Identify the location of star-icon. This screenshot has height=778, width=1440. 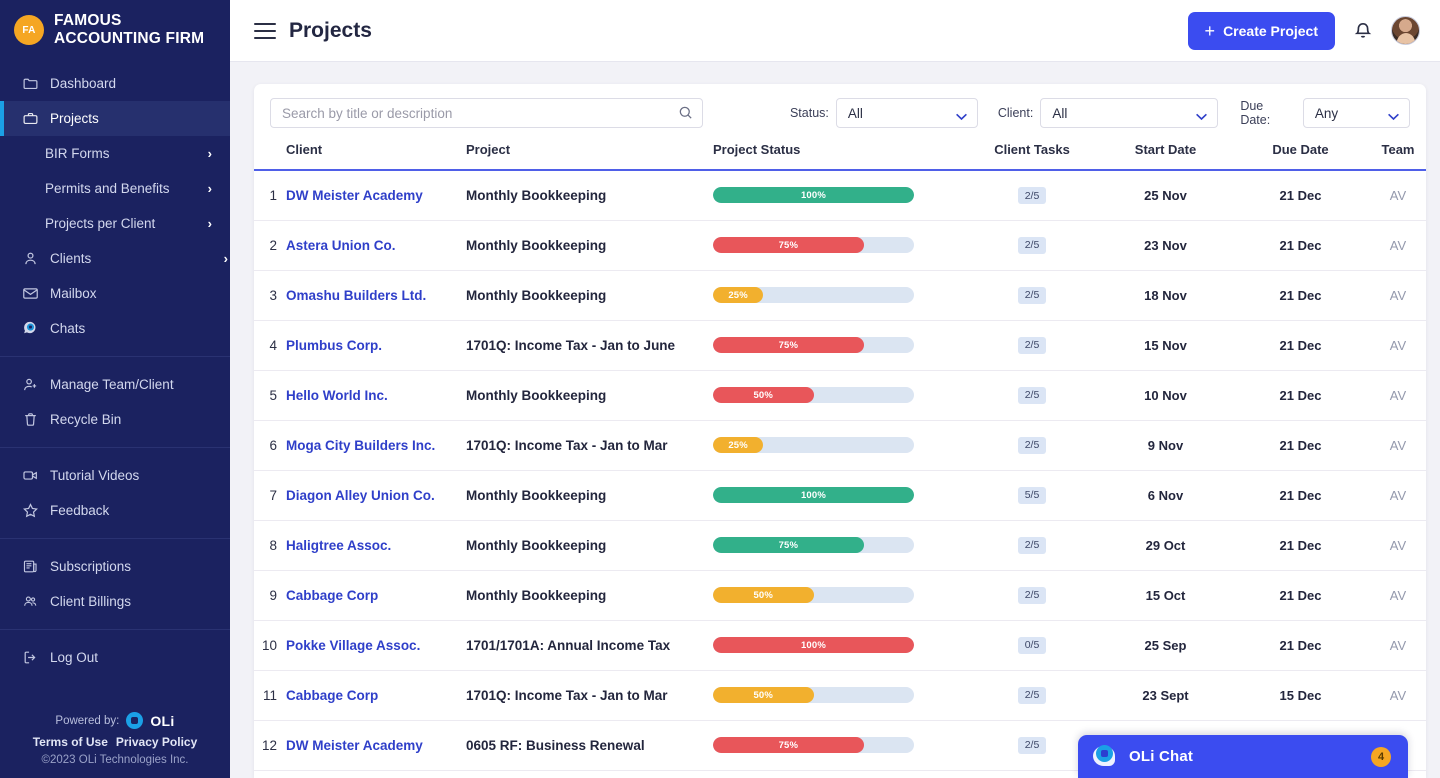
(30, 510).